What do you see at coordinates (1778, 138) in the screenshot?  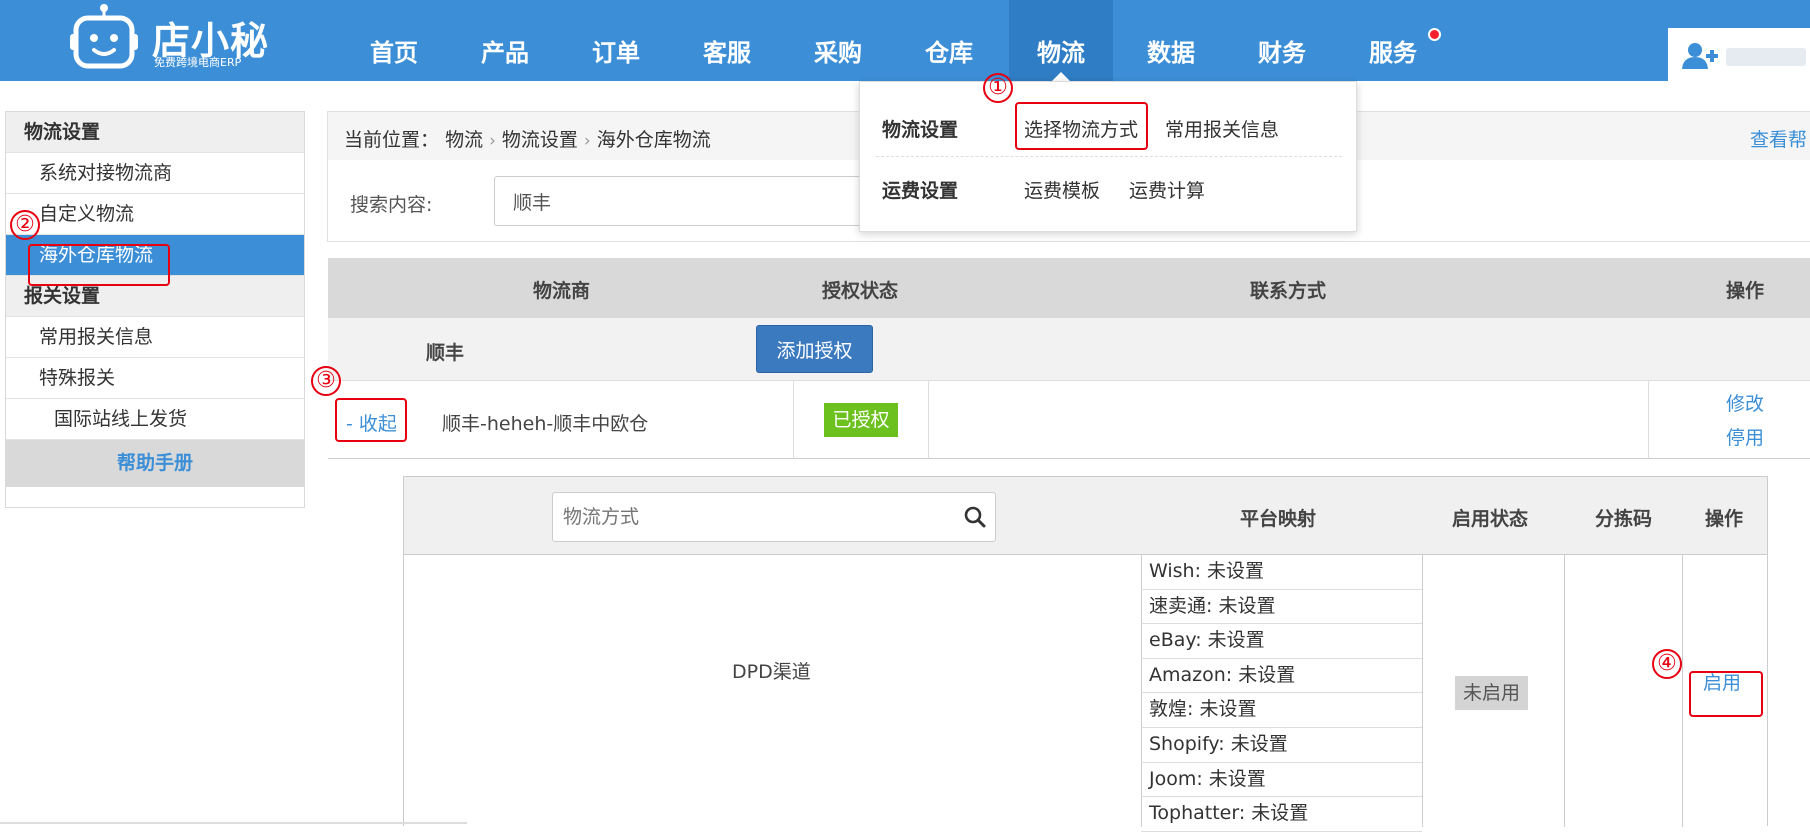 I see `view-help-link: 查看帮` at bounding box center [1778, 138].